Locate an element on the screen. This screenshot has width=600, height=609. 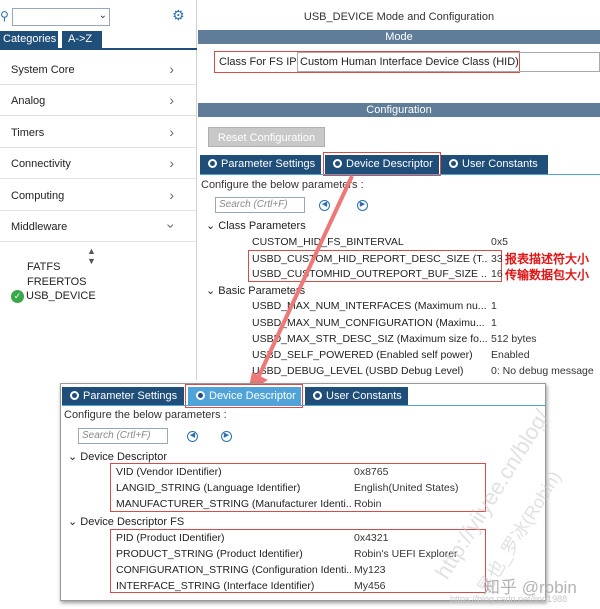
tab-user-constants: User Constants is located at coordinates (356, 396).